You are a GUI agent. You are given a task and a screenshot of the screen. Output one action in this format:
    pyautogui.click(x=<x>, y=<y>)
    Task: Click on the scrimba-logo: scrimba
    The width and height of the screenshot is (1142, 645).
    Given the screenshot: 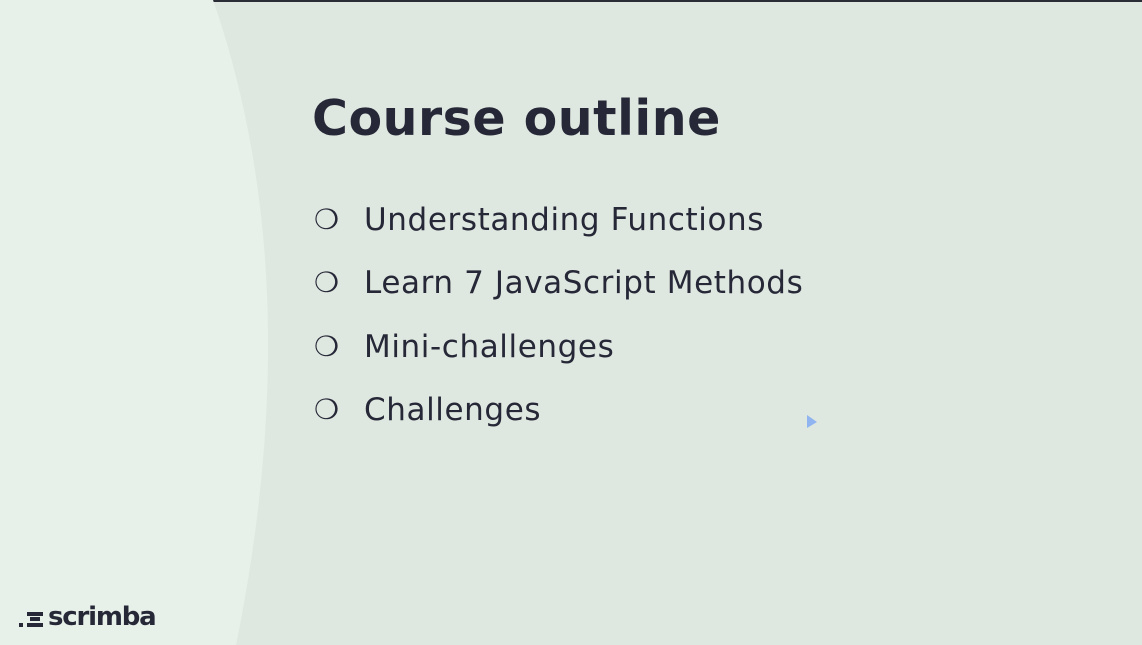 What is the action you would take?
    pyautogui.click(x=87, y=617)
    